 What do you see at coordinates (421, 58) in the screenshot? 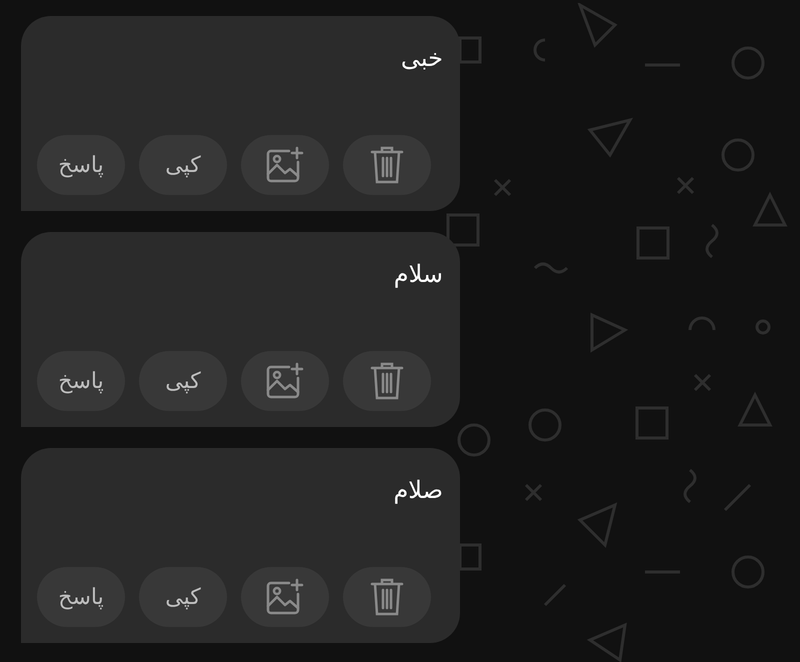
I see `message-text: خبی` at bounding box center [421, 58].